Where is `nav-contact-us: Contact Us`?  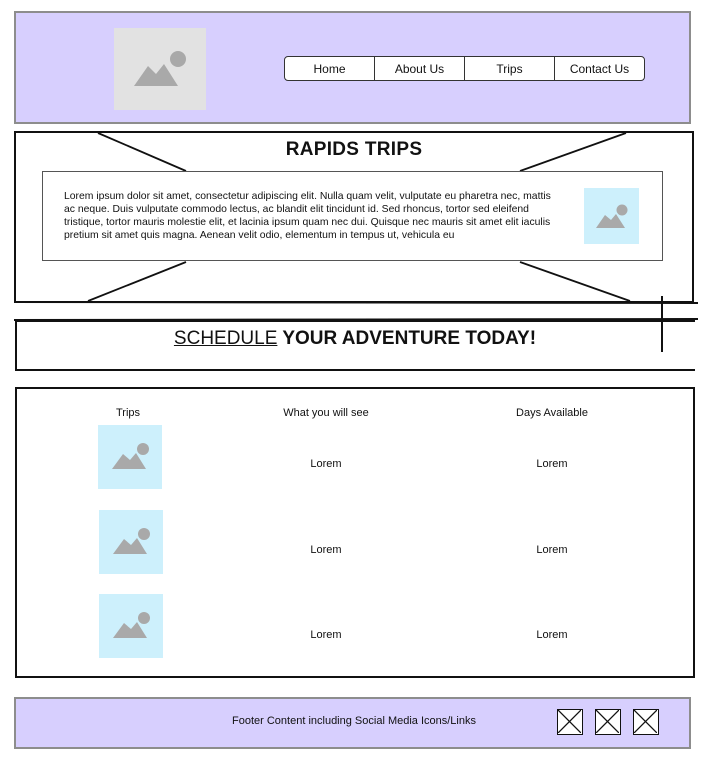
nav-contact-us: Contact Us is located at coordinates (599, 68).